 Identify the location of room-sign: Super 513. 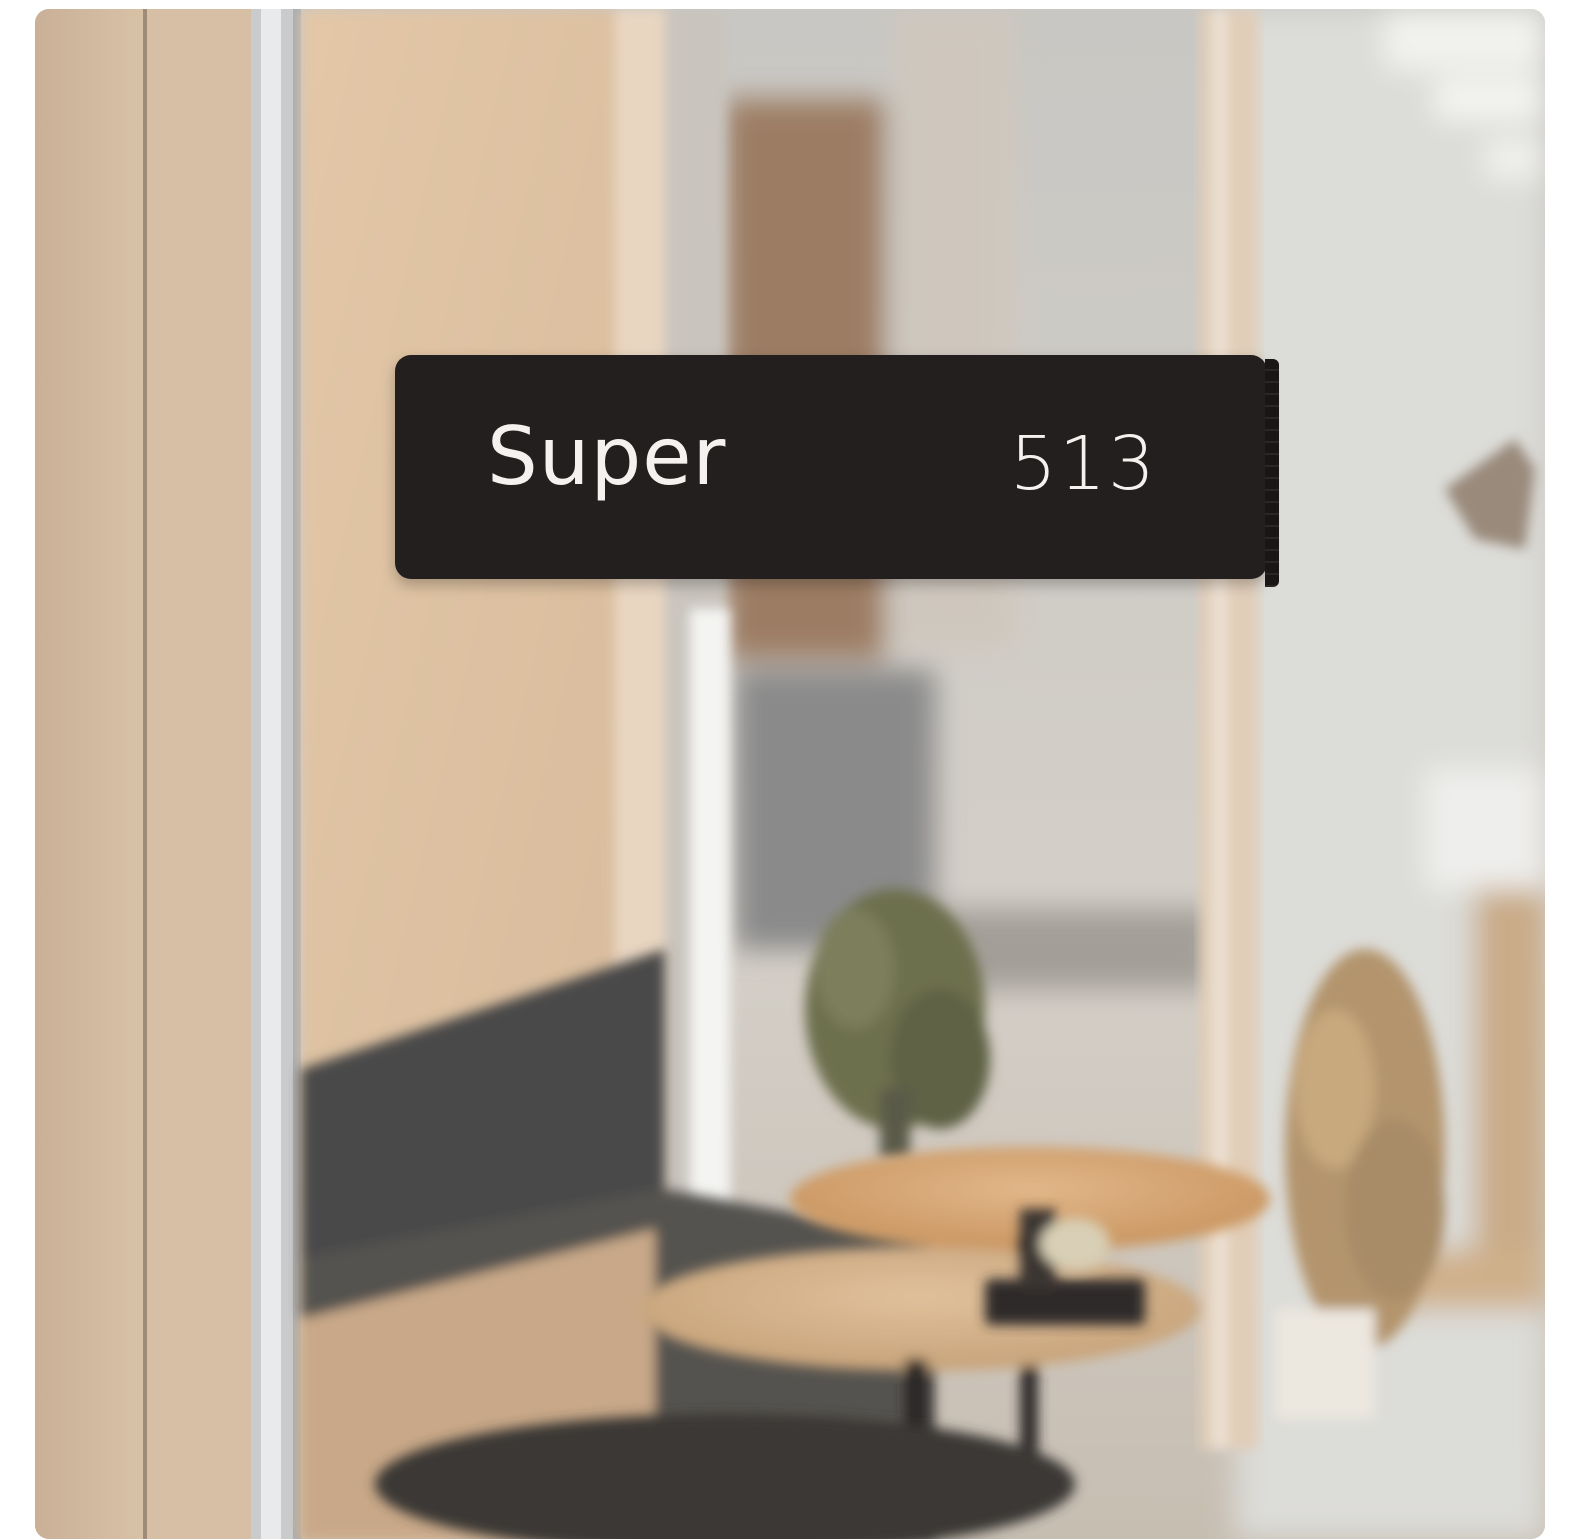
(837, 471).